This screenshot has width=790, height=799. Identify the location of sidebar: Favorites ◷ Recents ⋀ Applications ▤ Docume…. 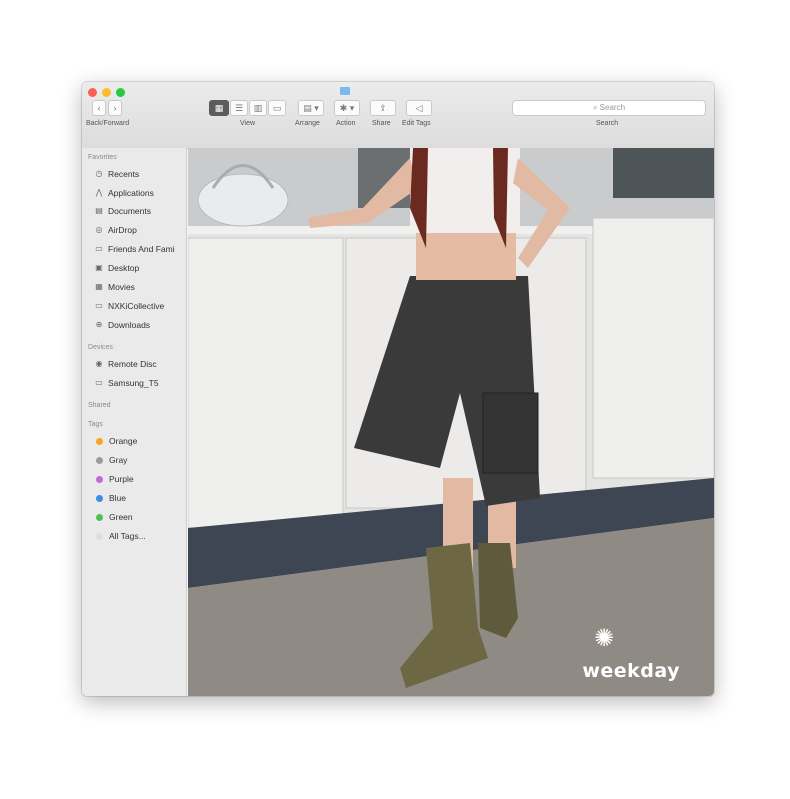
(134, 422).